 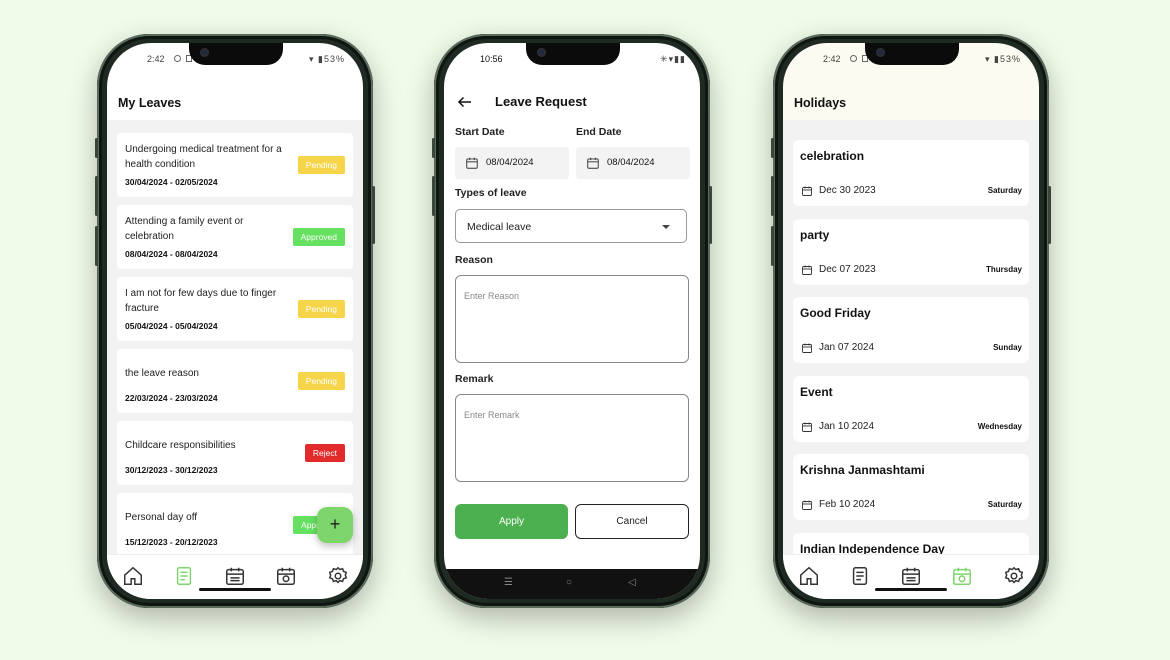 What do you see at coordinates (318, 237) in the screenshot?
I see `status-badge: Approved` at bounding box center [318, 237].